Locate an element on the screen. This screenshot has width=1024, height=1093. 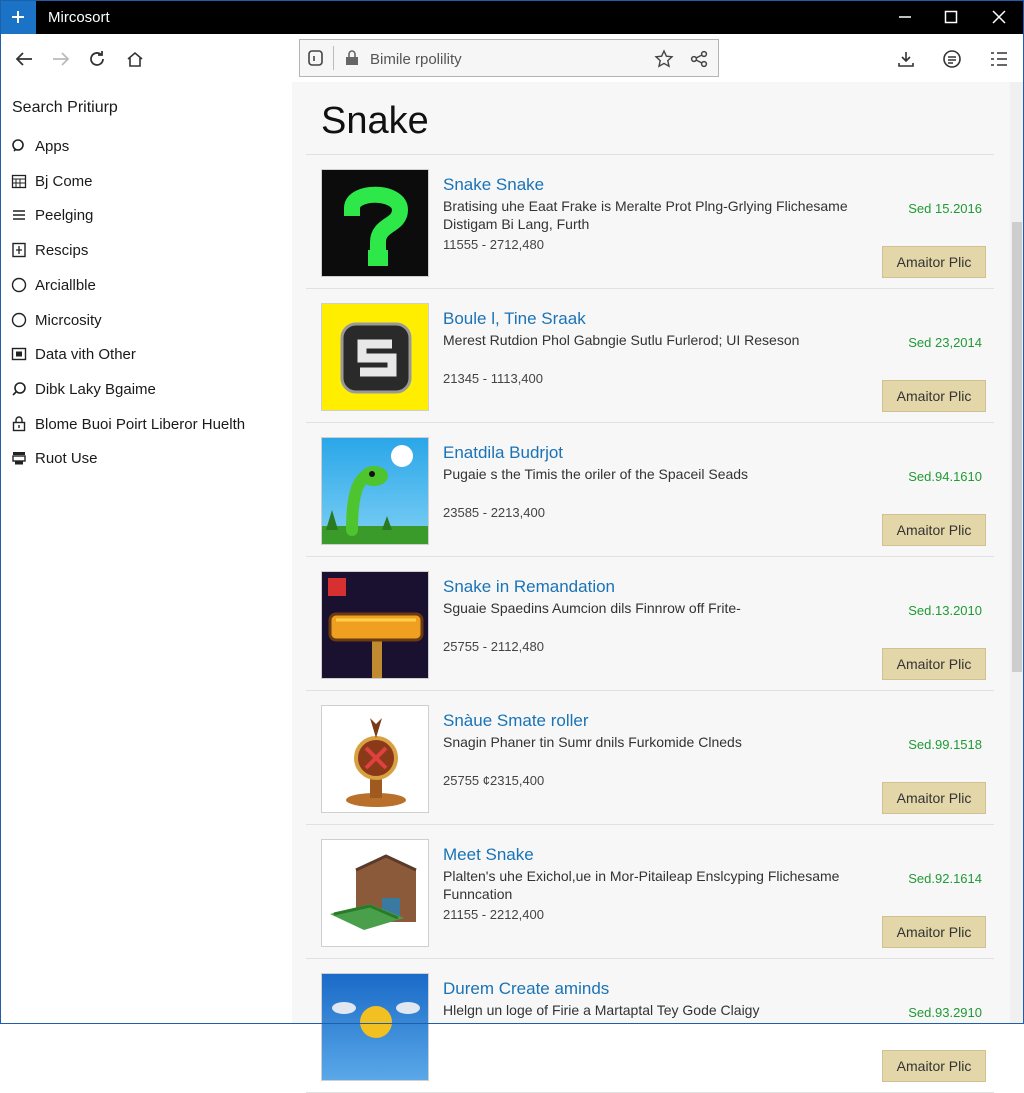
arrow-left-icon is located at coordinates (23, 59).